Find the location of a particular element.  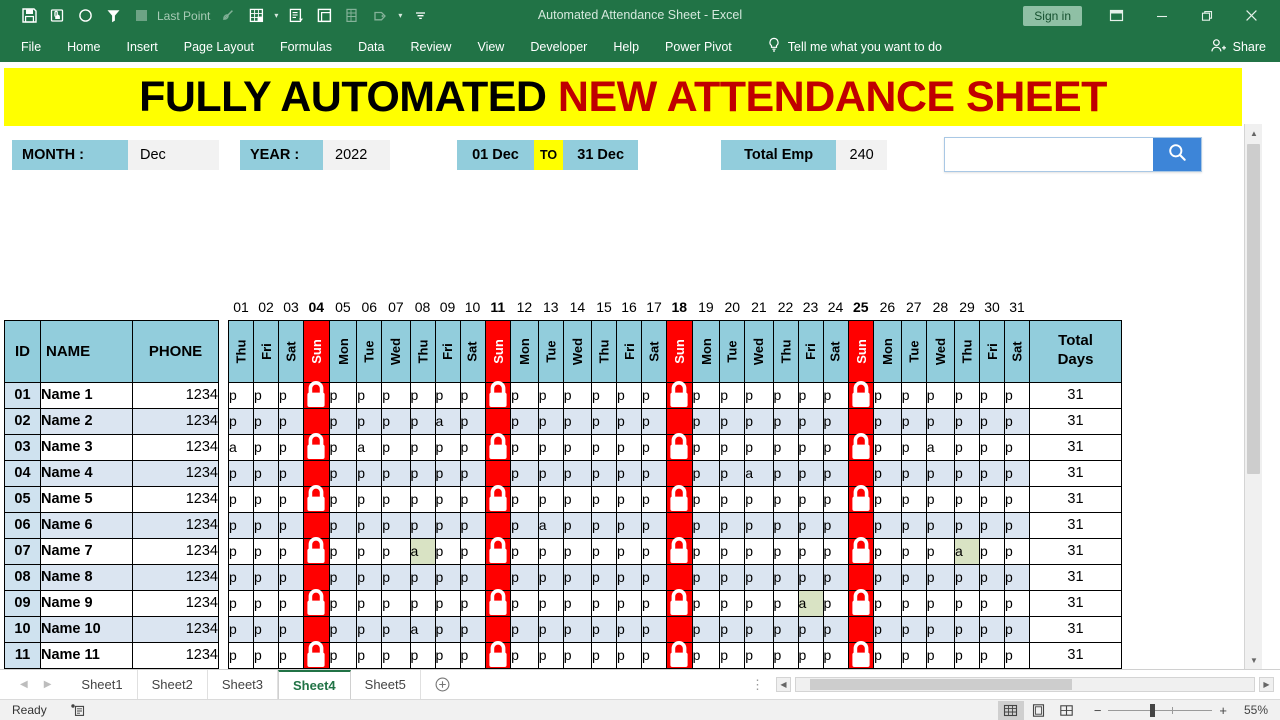

cell-id: 08 is located at coordinates (22, 577).